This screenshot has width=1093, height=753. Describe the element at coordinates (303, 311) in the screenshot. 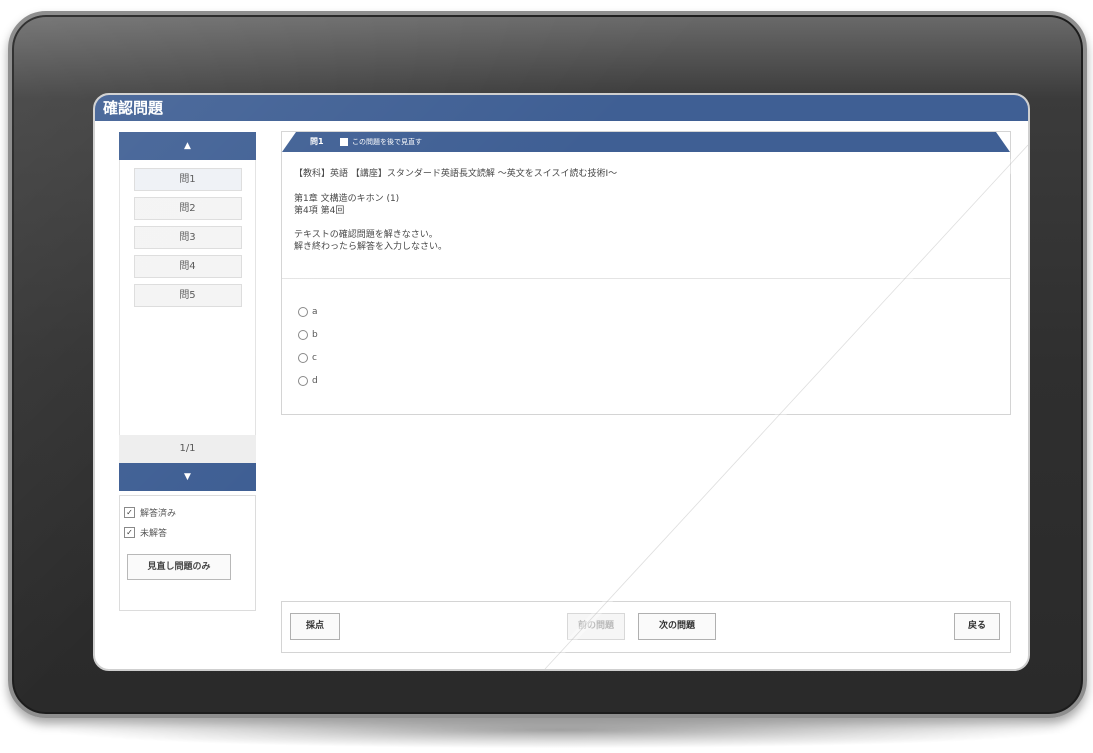

I see `radio-a` at that location.